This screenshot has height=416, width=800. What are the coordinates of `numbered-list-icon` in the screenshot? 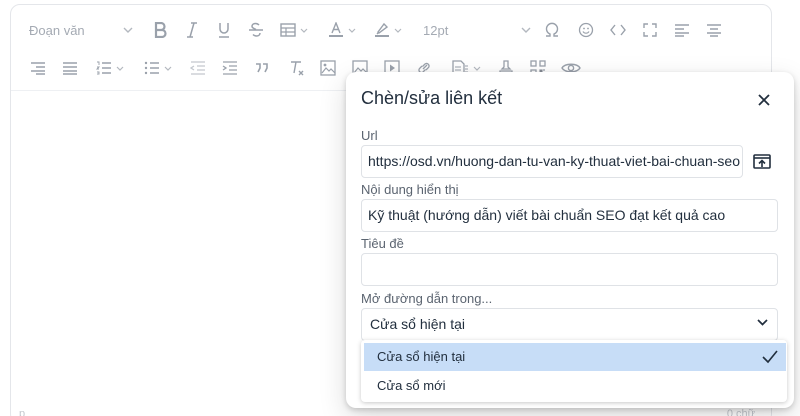 It's located at (103, 68).